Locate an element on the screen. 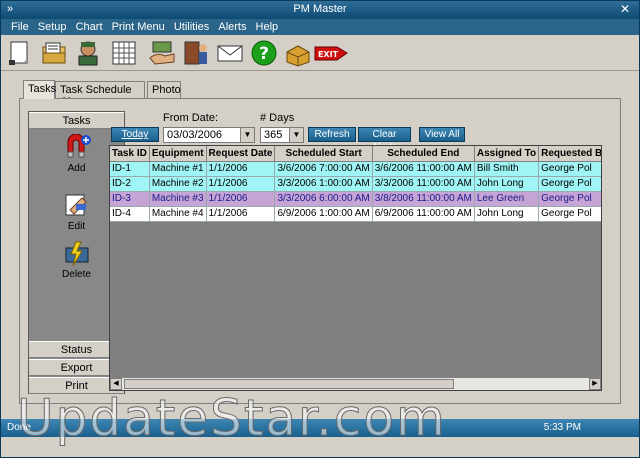  door-person-icon is located at coordinates (196, 53).